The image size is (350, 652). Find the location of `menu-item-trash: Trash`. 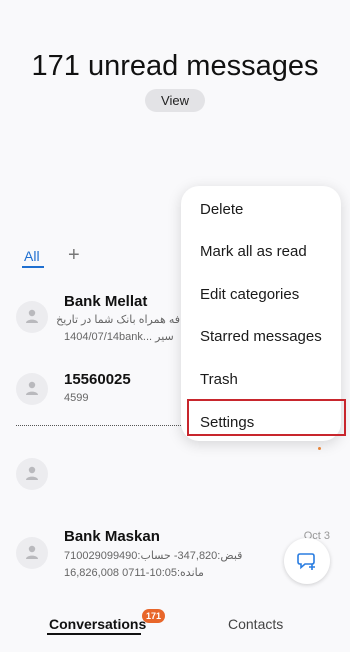

menu-item-trash: Trash is located at coordinates (219, 379).